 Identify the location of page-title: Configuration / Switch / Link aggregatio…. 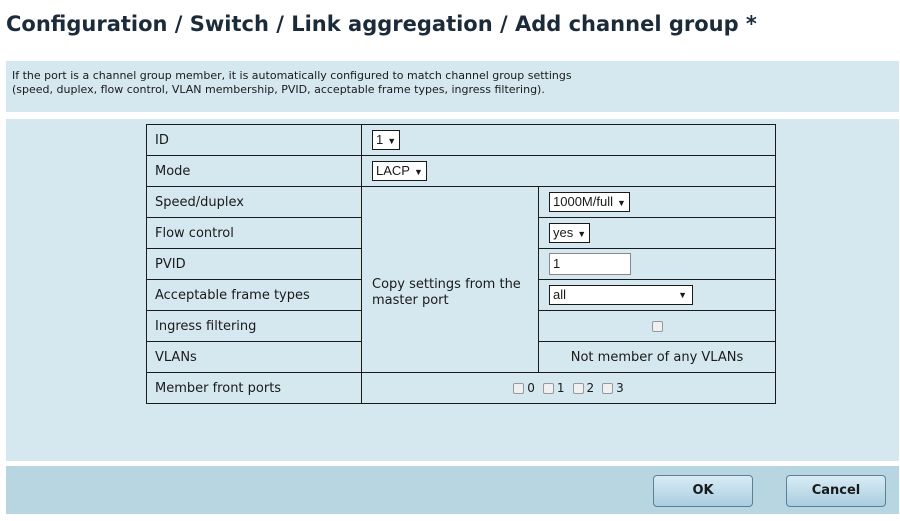
(381, 24).